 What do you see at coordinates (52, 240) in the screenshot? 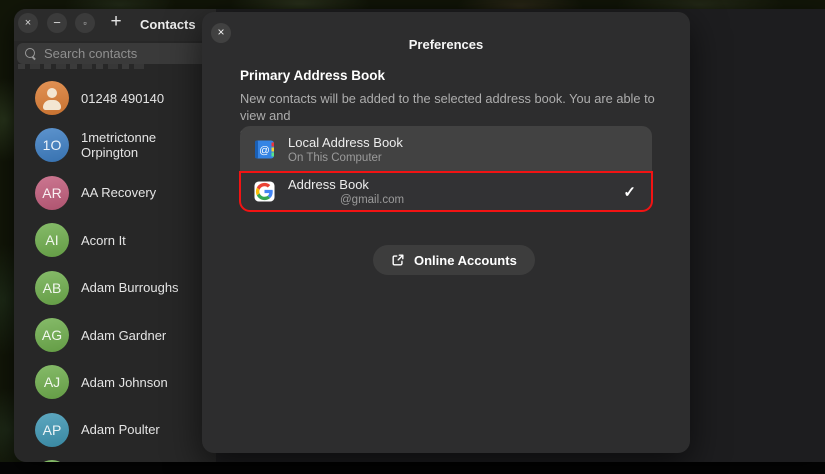
I see `avatar: AI` at bounding box center [52, 240].